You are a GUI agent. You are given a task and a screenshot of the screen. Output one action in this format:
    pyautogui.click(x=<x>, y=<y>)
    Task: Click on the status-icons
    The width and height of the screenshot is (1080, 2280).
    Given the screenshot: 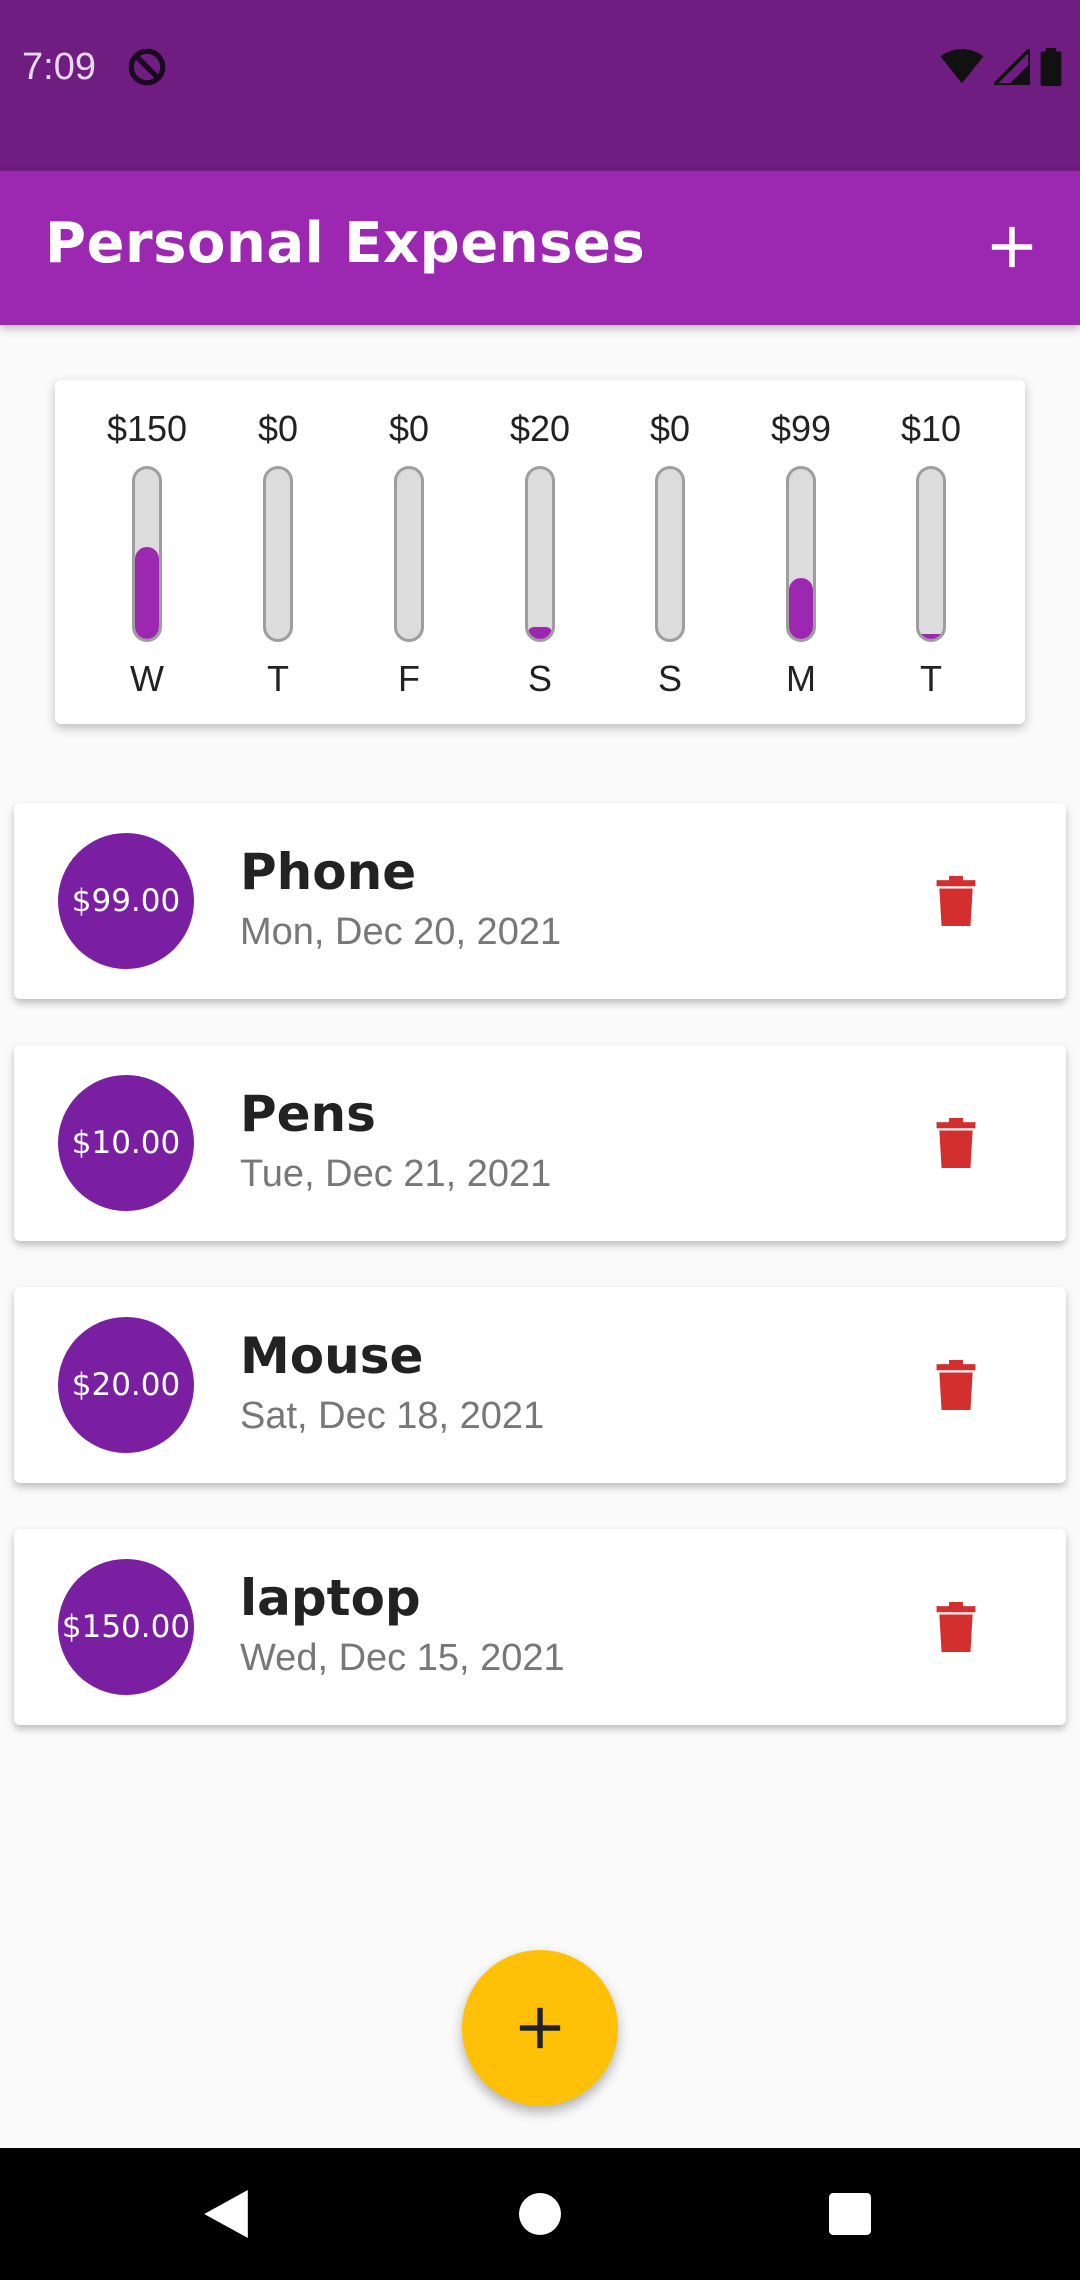 What is the action you would take?
    pyautogui.click(x=1001, y=67)
    